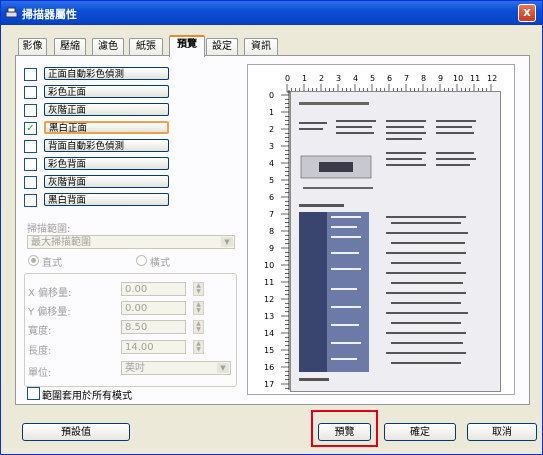  I want to click on y-offset-input: 0.00, so click(153, 308).